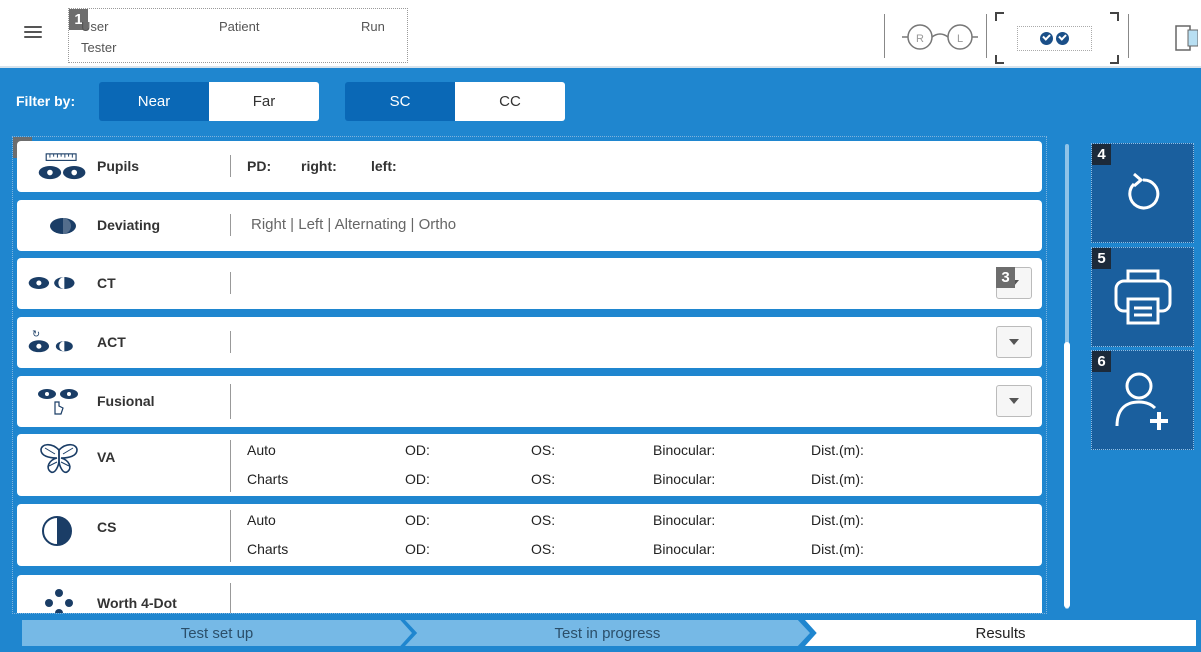 The image size is (1201, 652). Describe the element at coordinates (529, 283) in the screenshot. I see `test-row-ct: CT 3` at that location.